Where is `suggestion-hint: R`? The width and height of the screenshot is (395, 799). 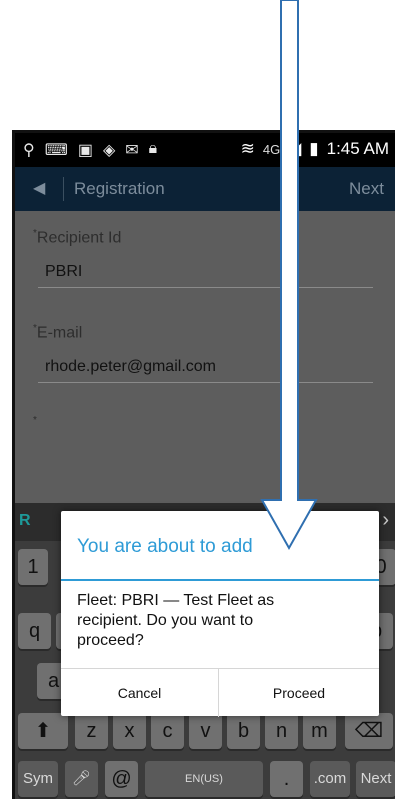 suggestion-hint: R is located at coordinates (25, 521).